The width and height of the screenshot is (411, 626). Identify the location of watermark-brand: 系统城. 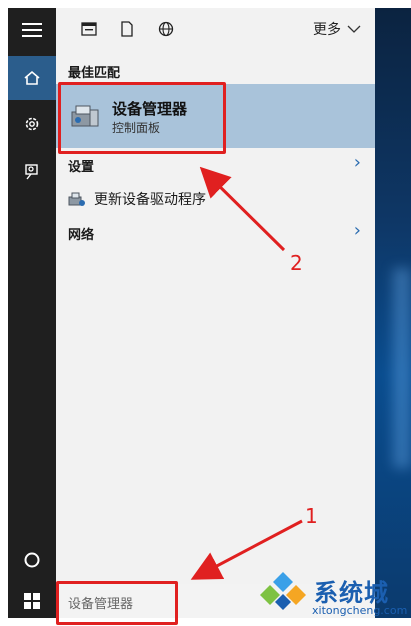
(351, 592).